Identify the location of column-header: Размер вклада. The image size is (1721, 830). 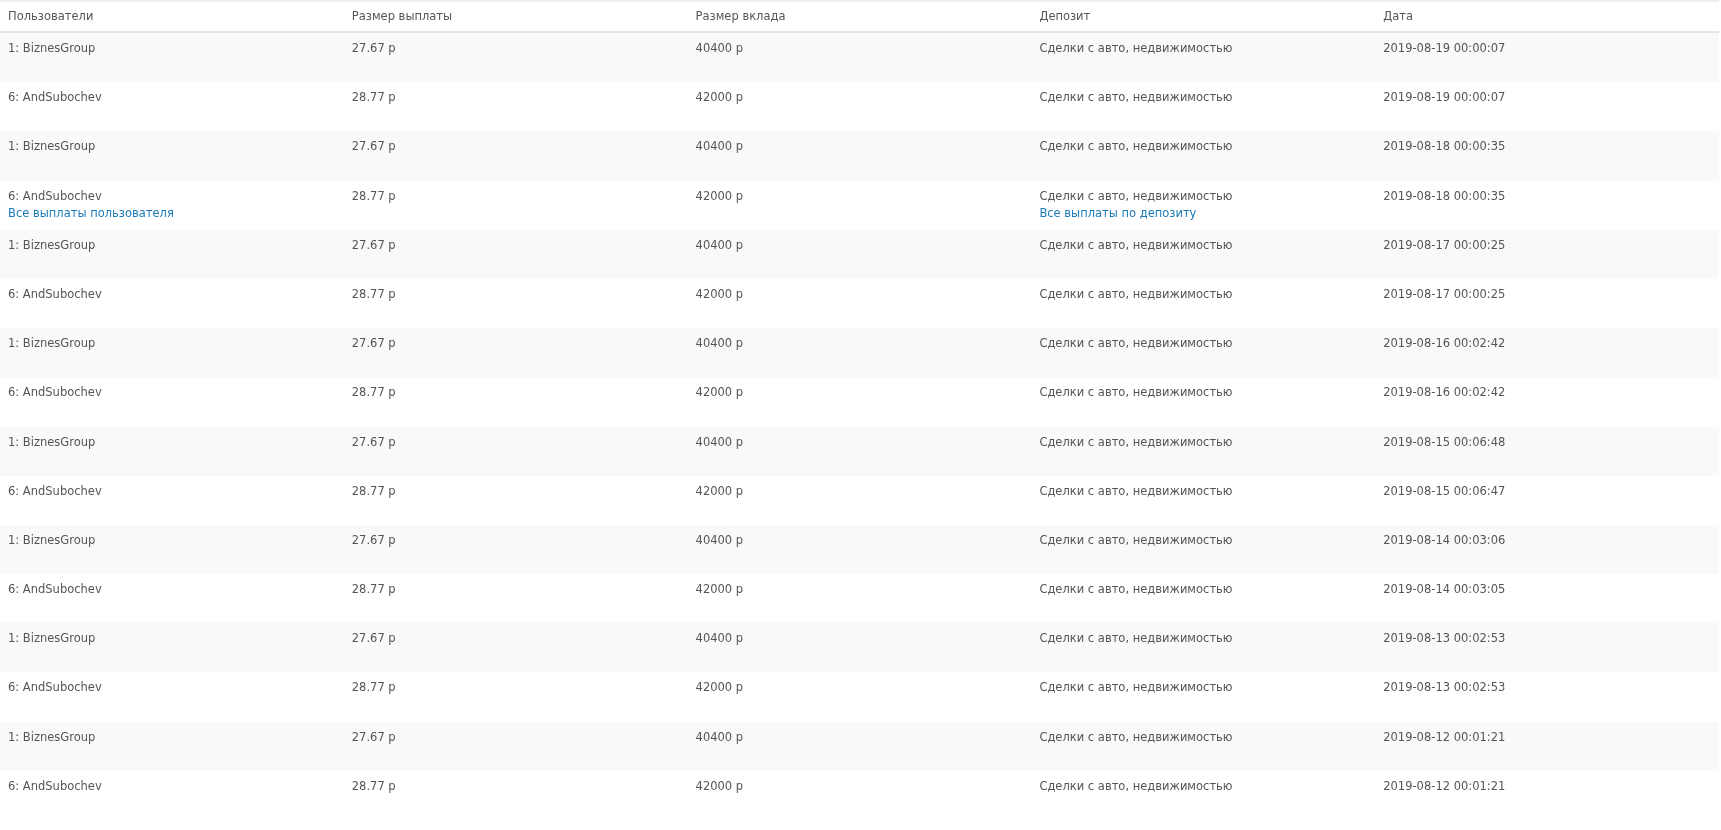
(740, 16).